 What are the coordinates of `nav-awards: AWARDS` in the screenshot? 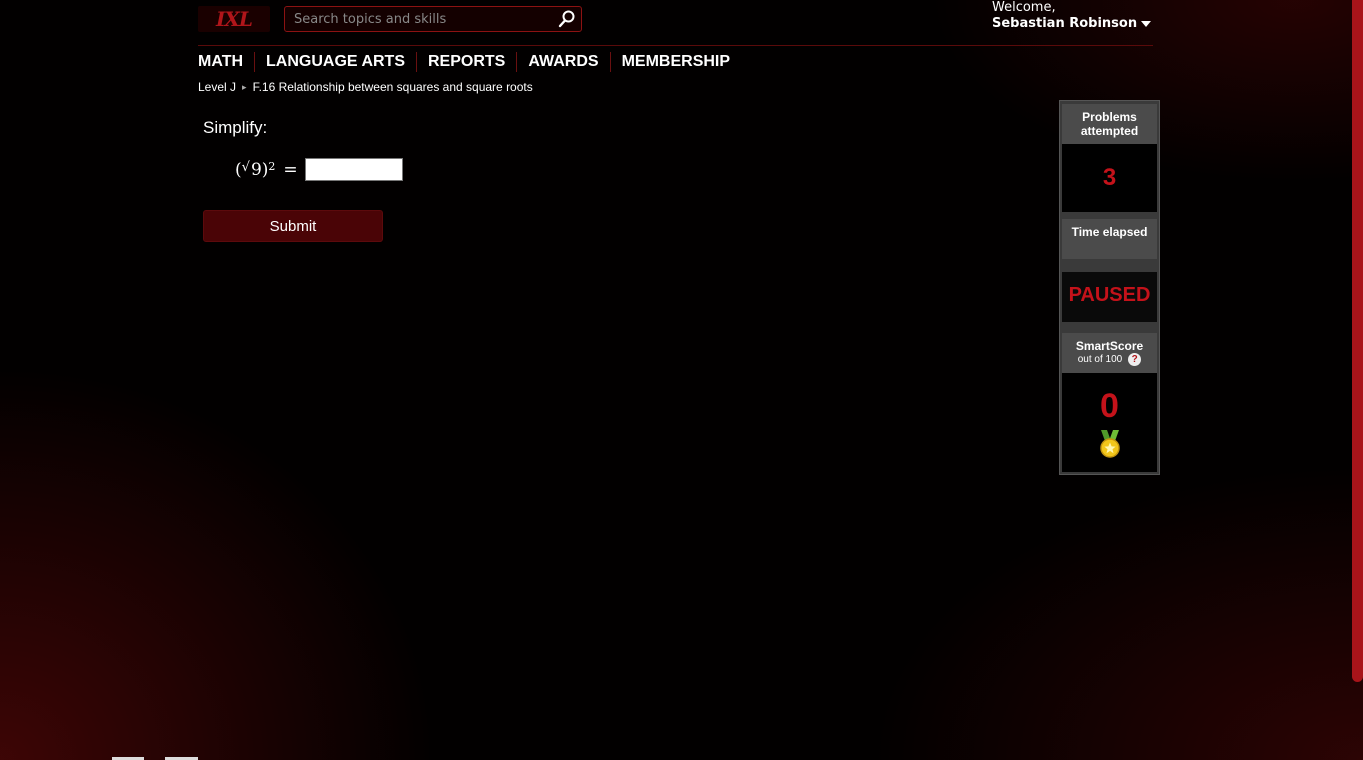 It's located at (562, 62).